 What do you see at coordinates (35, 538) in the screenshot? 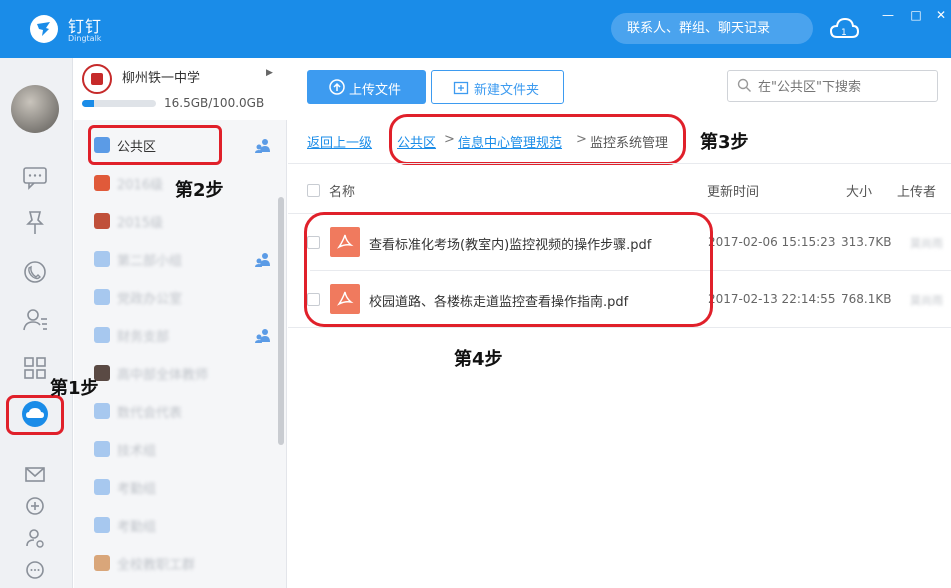
I see `user-settings-icon` at bounding box center [35, 538].